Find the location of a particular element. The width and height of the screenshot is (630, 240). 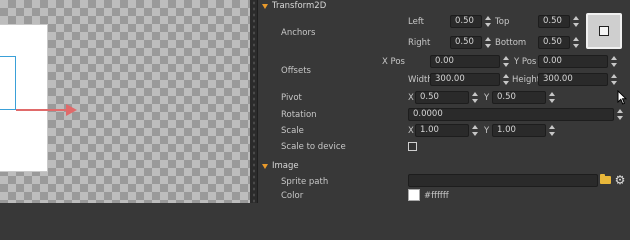

anchor-bottom-field: 0.50 is located at coordinates (554, 42).